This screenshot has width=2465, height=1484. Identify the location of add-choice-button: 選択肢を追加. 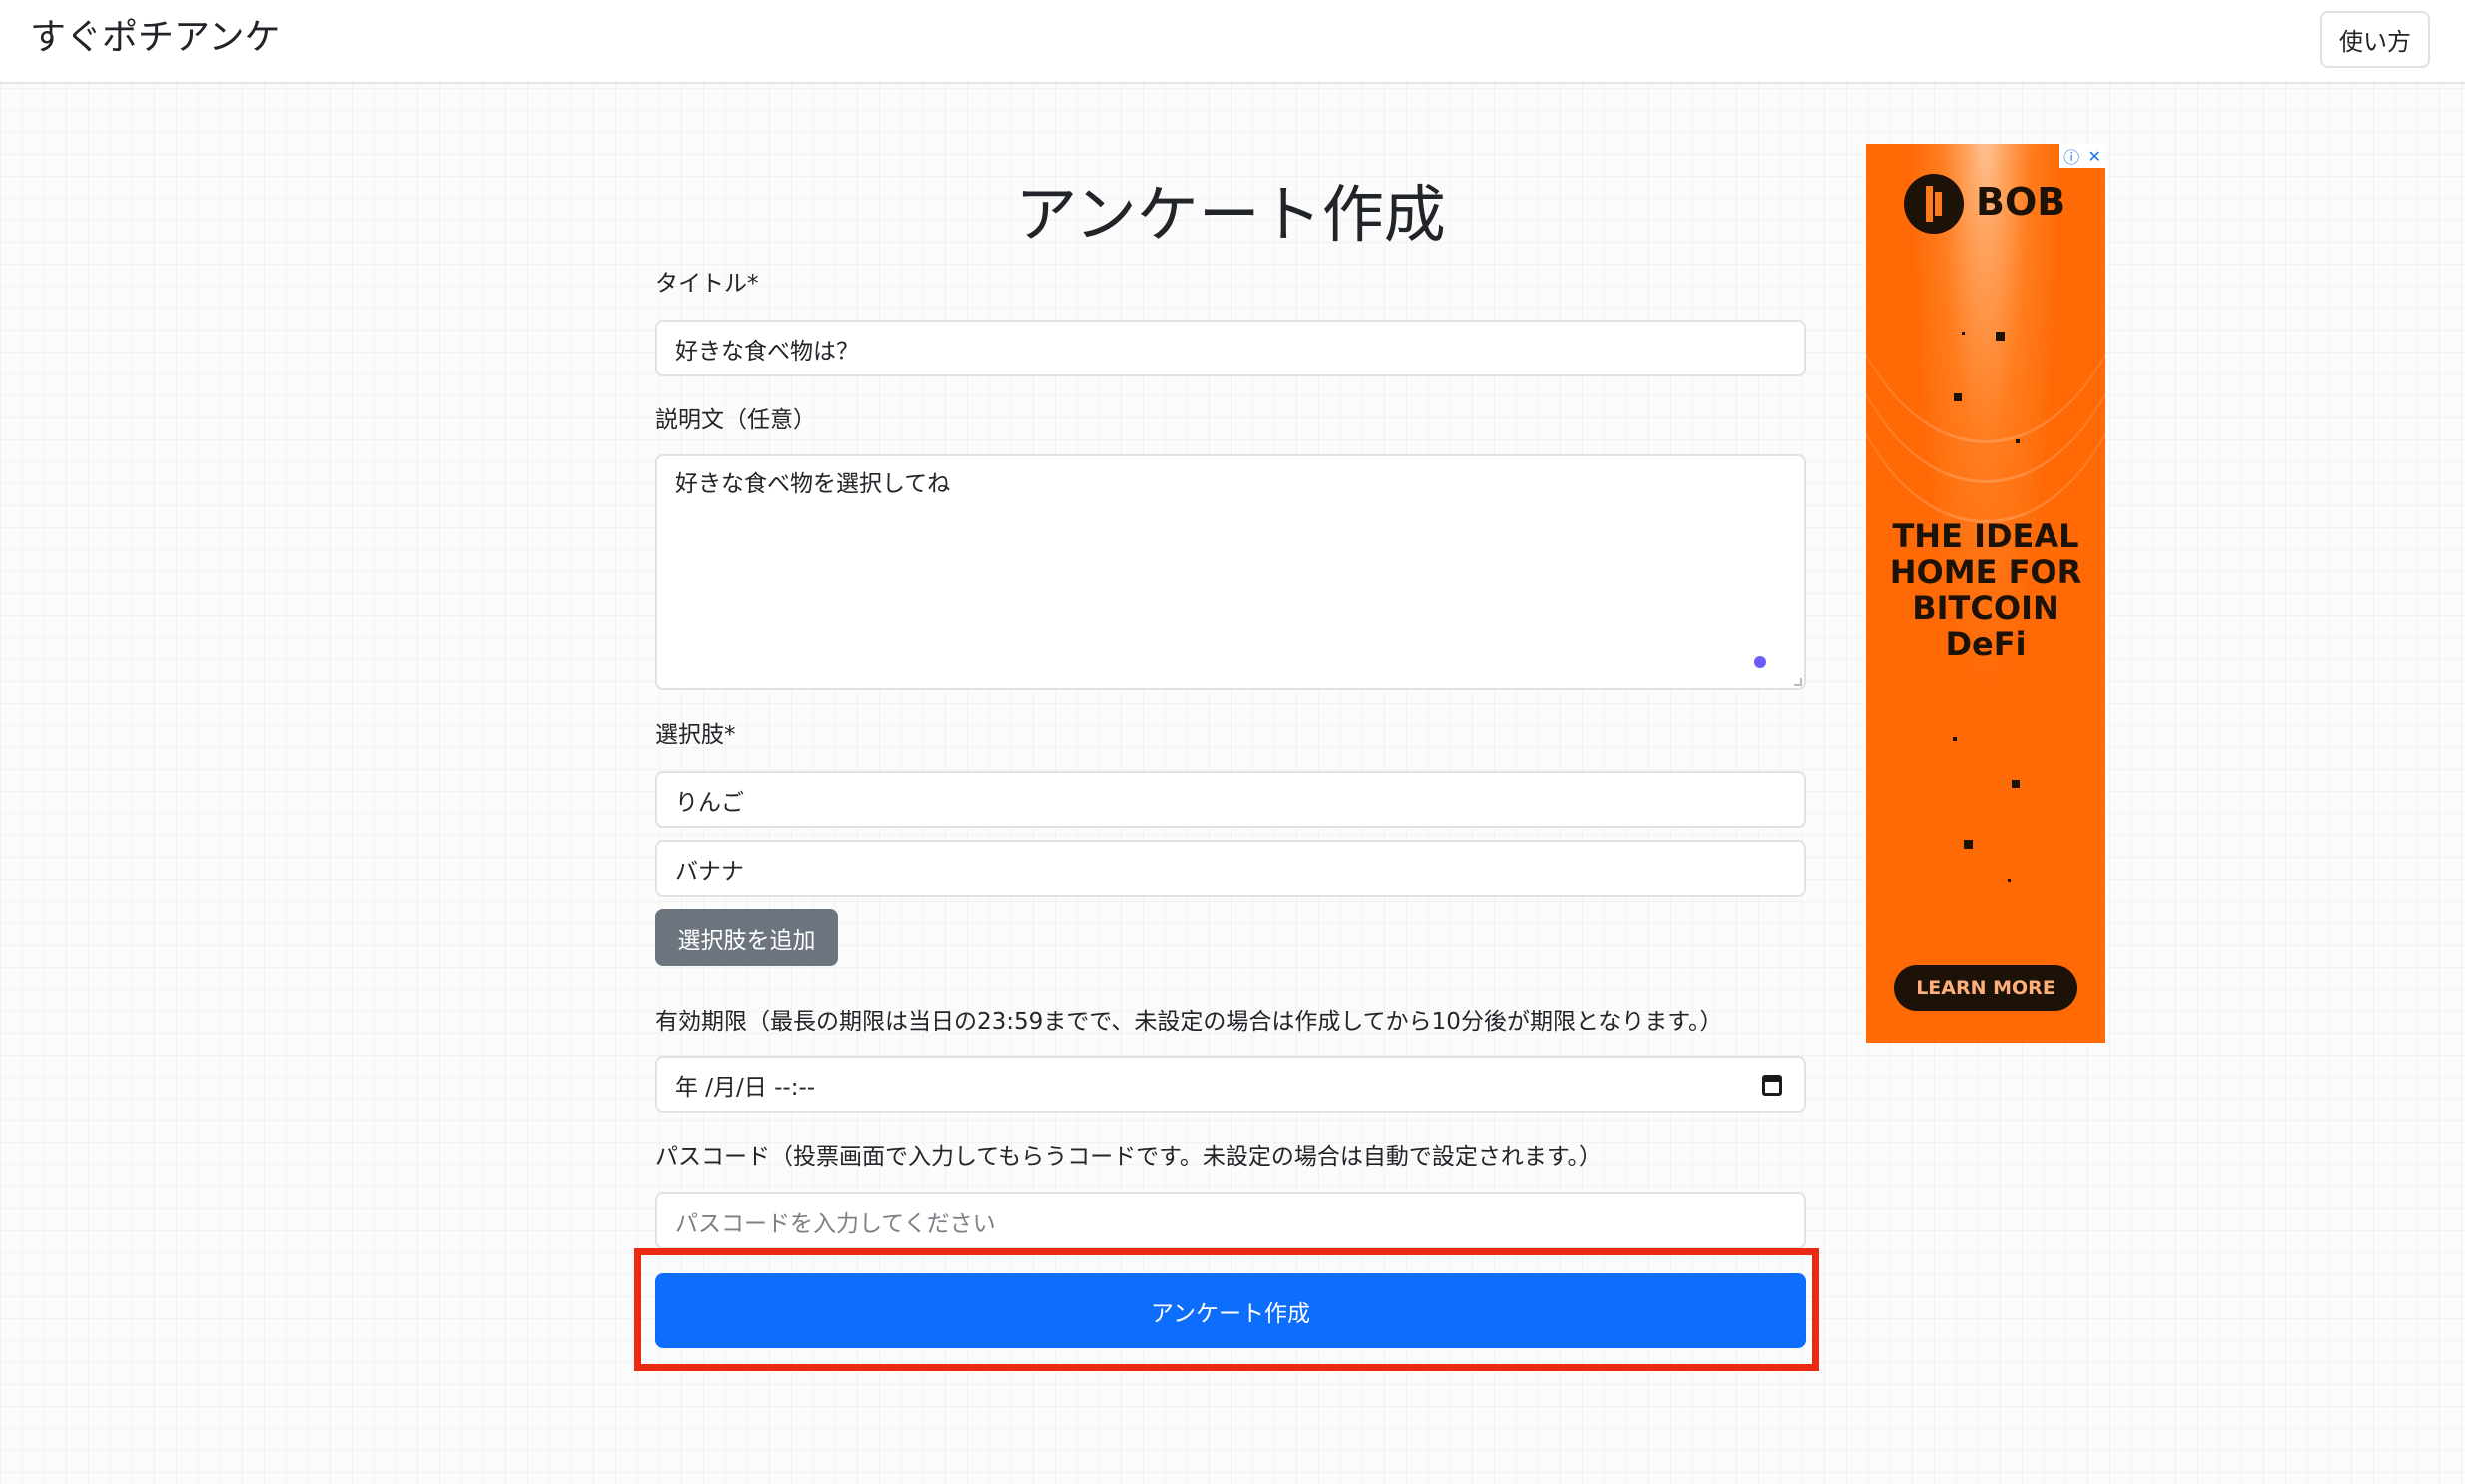
(746, 938).